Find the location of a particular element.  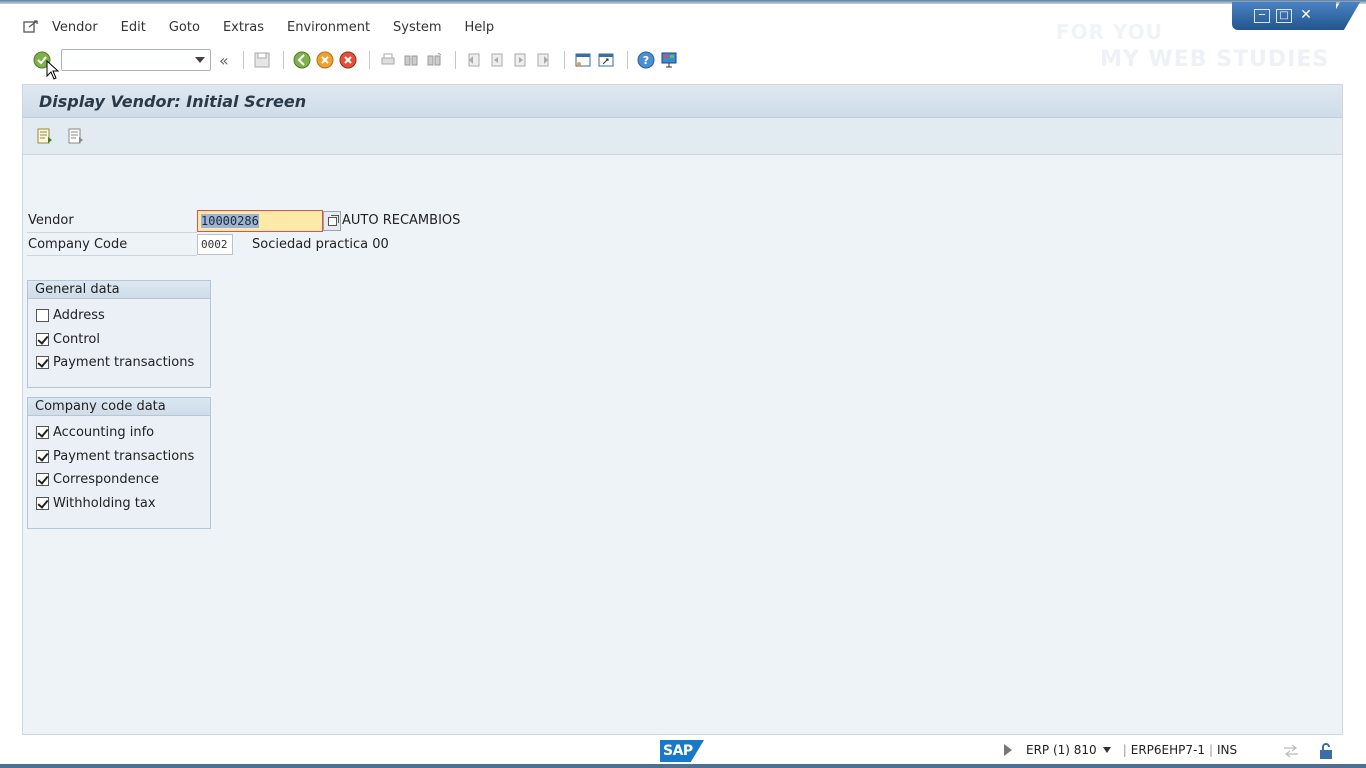

company-code-data-title: Company code data is located at coordinates (119, 407).